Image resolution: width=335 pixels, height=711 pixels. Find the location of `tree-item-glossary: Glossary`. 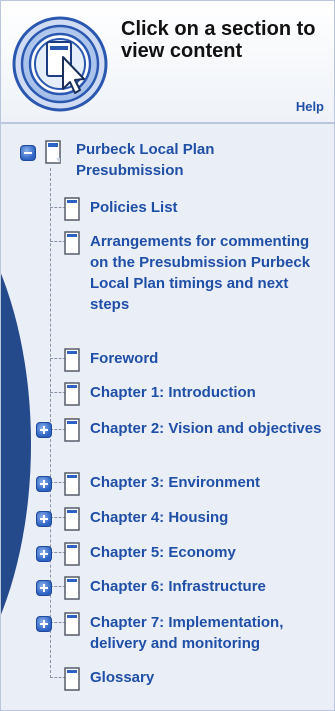

tree-item-glossary: Glossary is located at coordinates (167, 678).